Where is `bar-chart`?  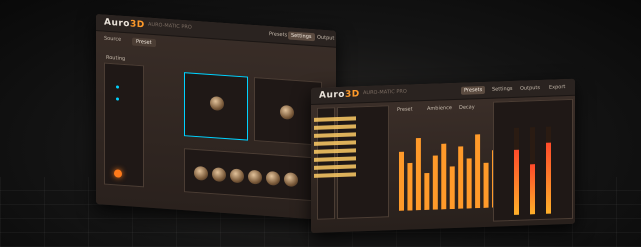 bar-chart is located at coordinates (448, 172).